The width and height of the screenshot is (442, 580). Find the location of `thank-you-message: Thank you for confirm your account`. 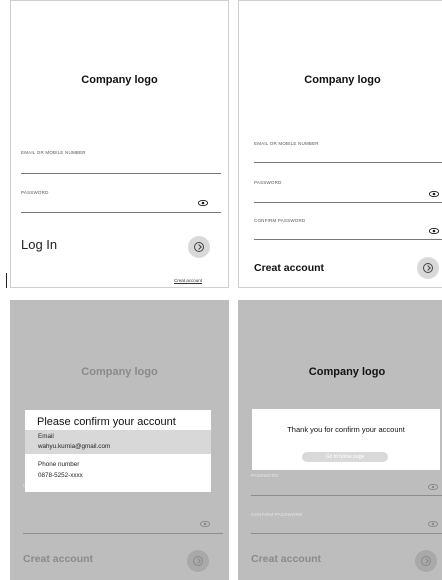

thank-you-message: Thank you for confirm your account is located at coordinates (346, 429).